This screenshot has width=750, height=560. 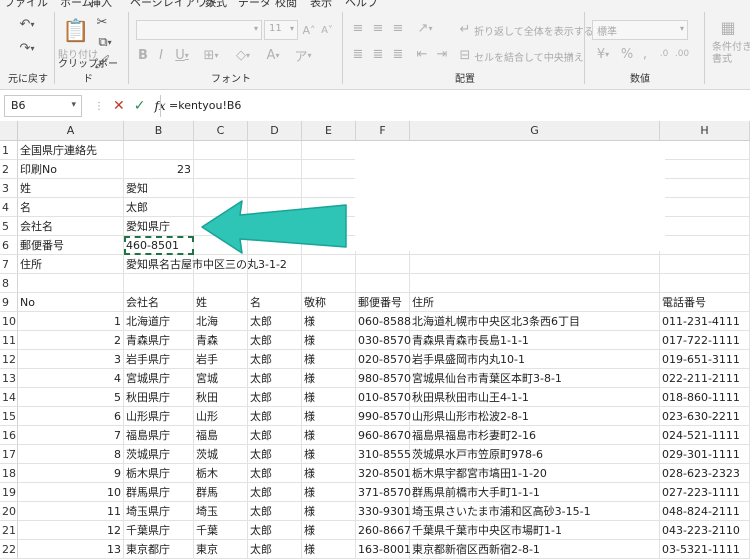 I want to click on cell-b, so click(x=159, y=150).